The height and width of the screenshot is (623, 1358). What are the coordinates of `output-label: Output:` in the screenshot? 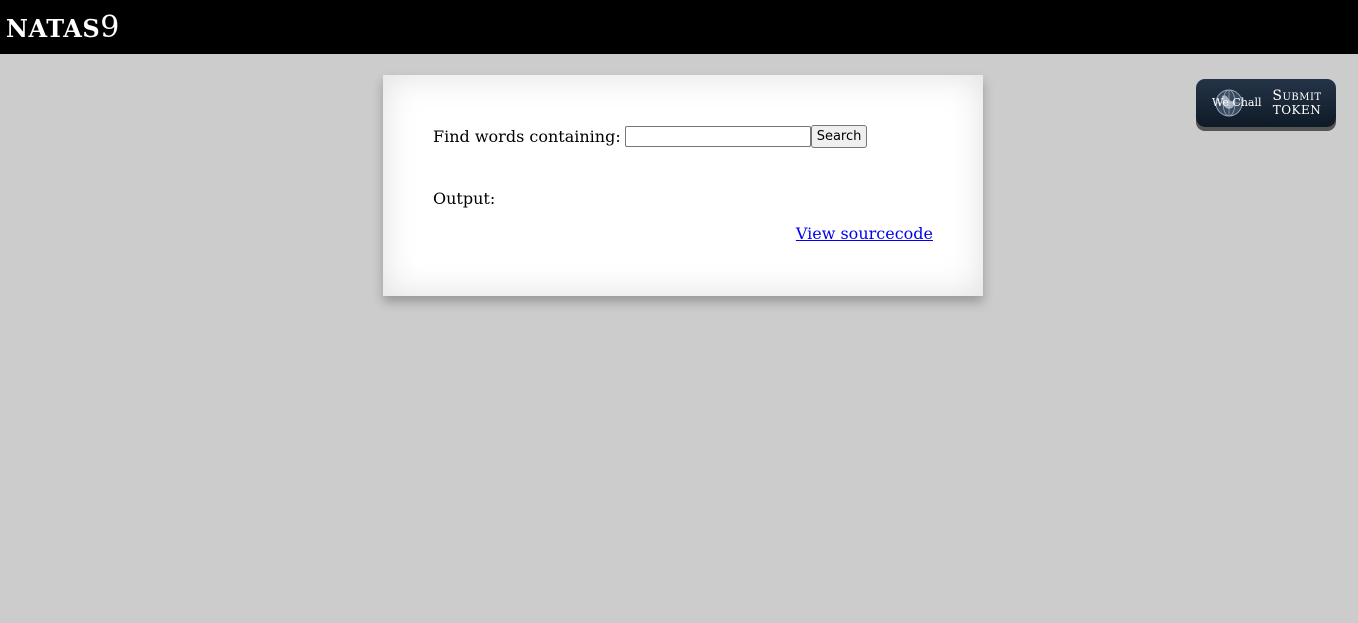 It's located at (464, 198).